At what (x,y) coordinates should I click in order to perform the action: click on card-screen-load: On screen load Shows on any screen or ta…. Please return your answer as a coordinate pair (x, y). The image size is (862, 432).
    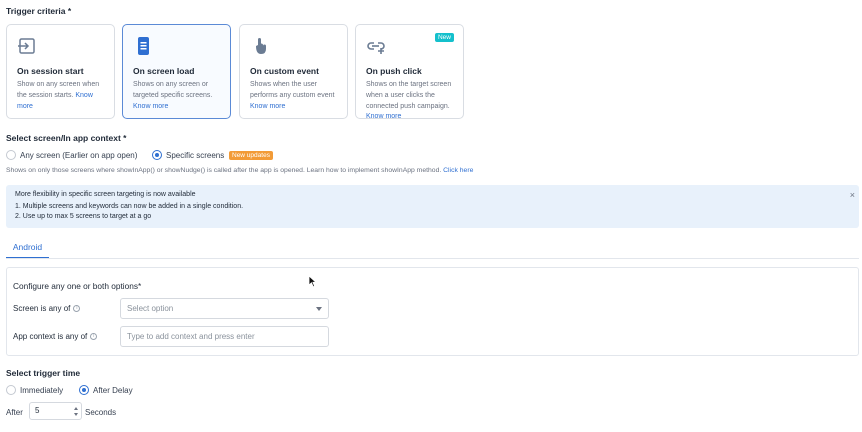
    Looking at the image, I should click on (176, 71).